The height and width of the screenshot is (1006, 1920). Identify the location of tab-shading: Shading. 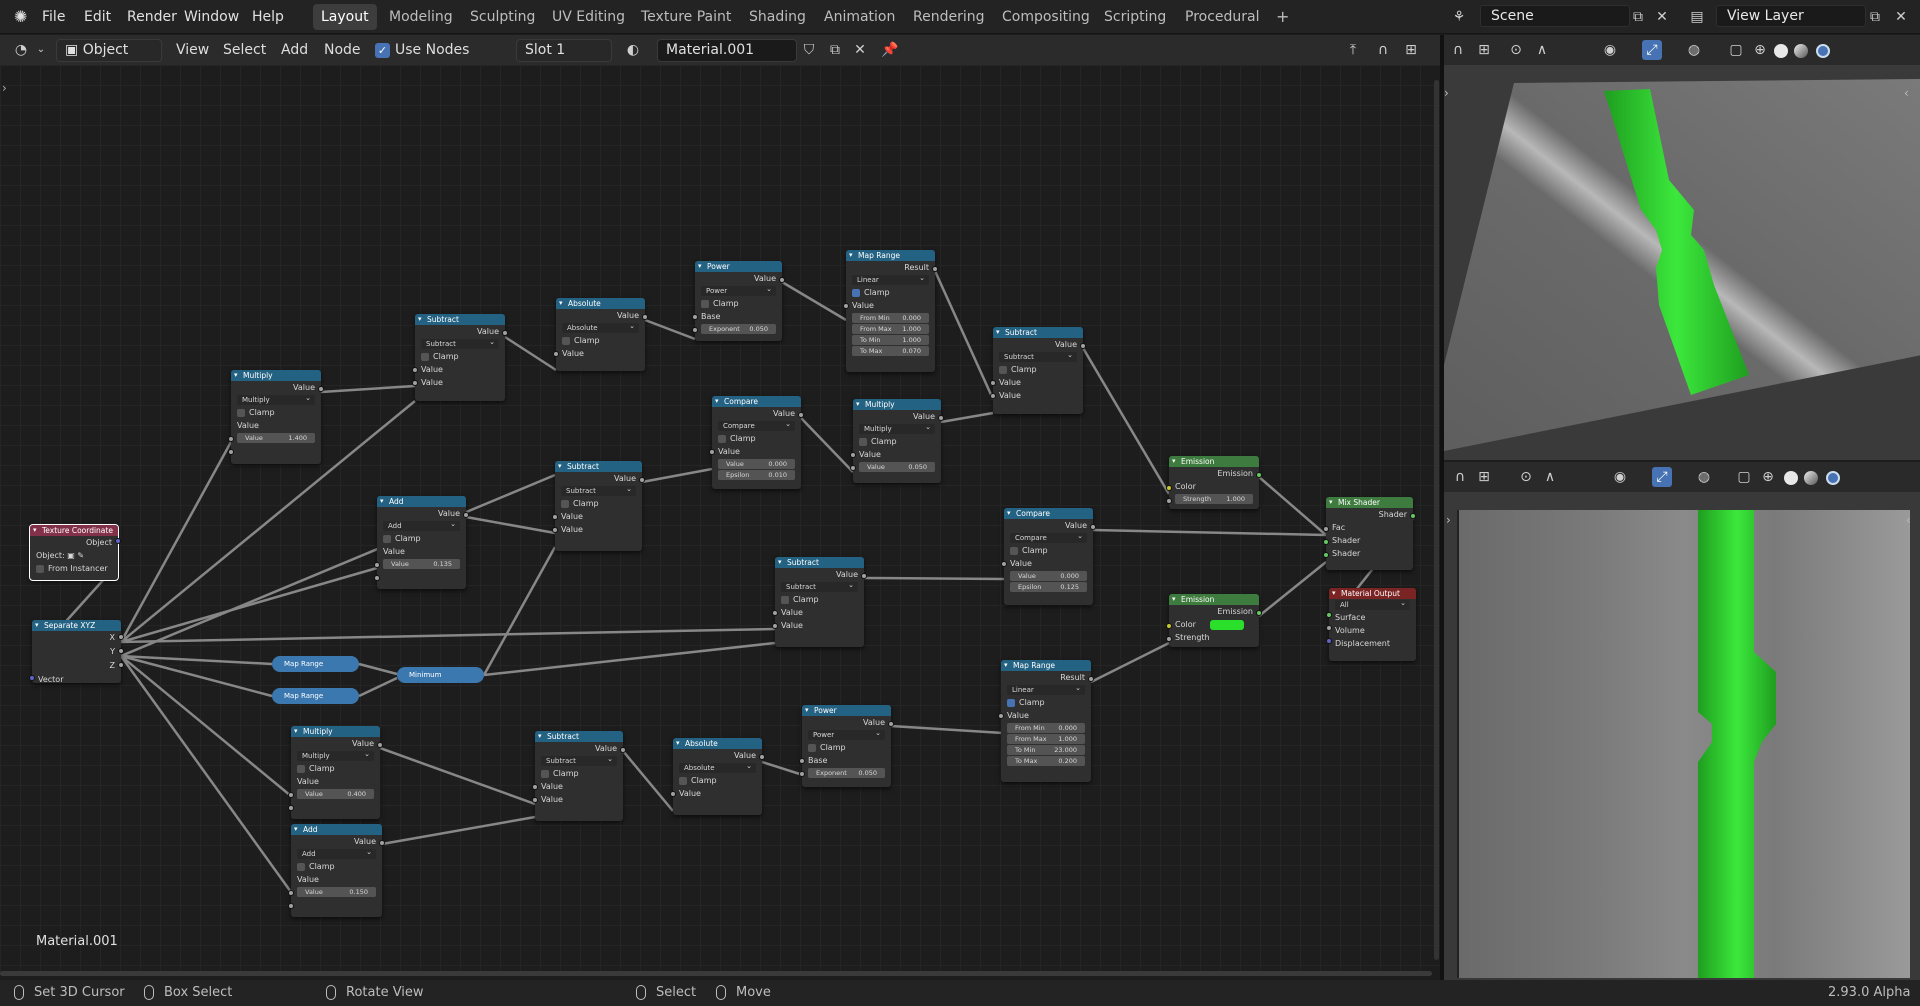
(777, 17).